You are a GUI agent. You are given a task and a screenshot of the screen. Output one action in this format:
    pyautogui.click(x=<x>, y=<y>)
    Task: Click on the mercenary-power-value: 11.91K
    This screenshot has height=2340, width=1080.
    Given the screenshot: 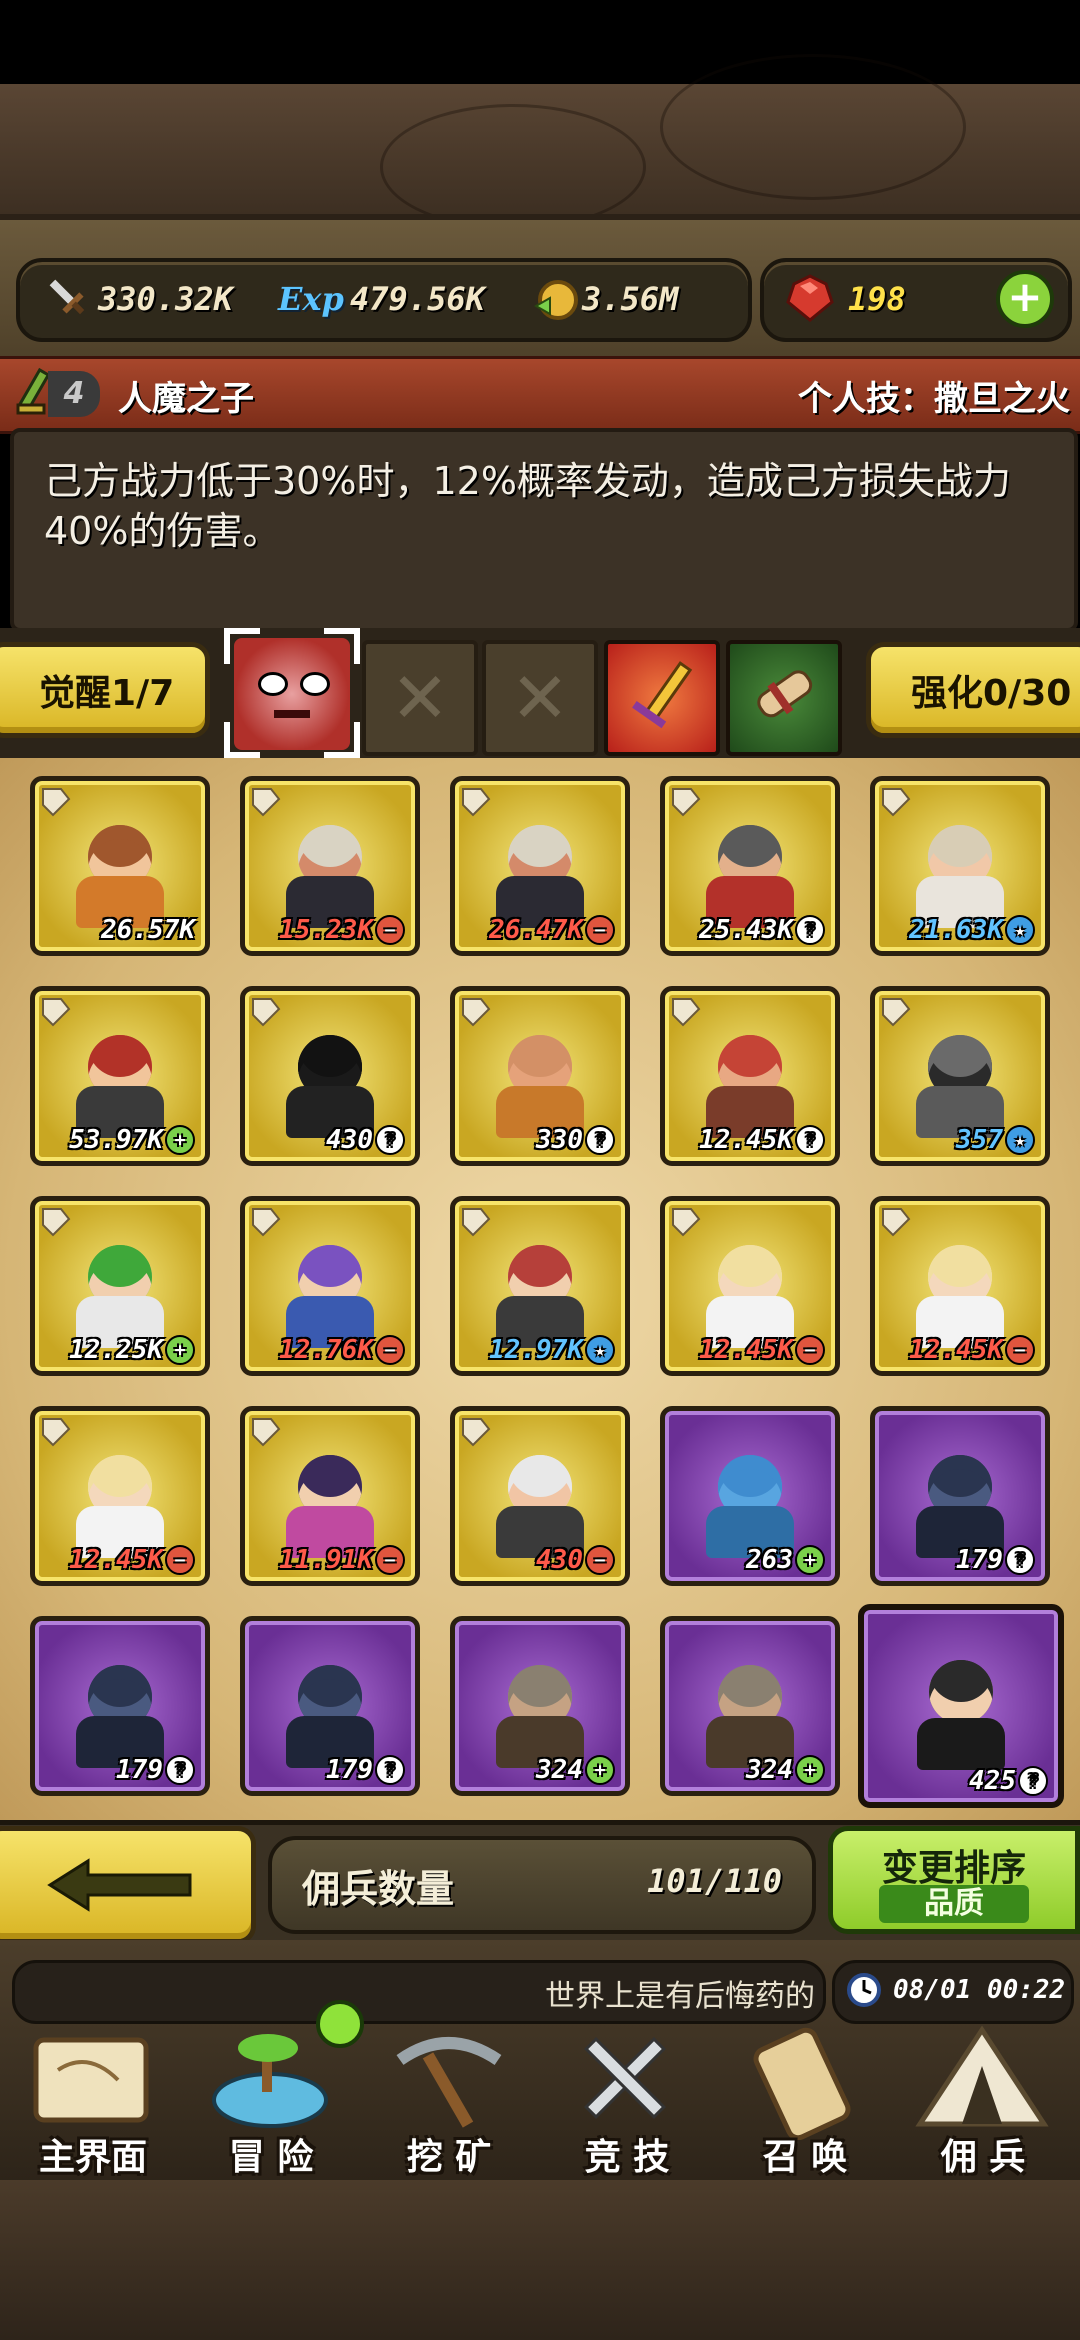 What is the action you would take?
    pyautogui.click(x=326, y=1560)
    